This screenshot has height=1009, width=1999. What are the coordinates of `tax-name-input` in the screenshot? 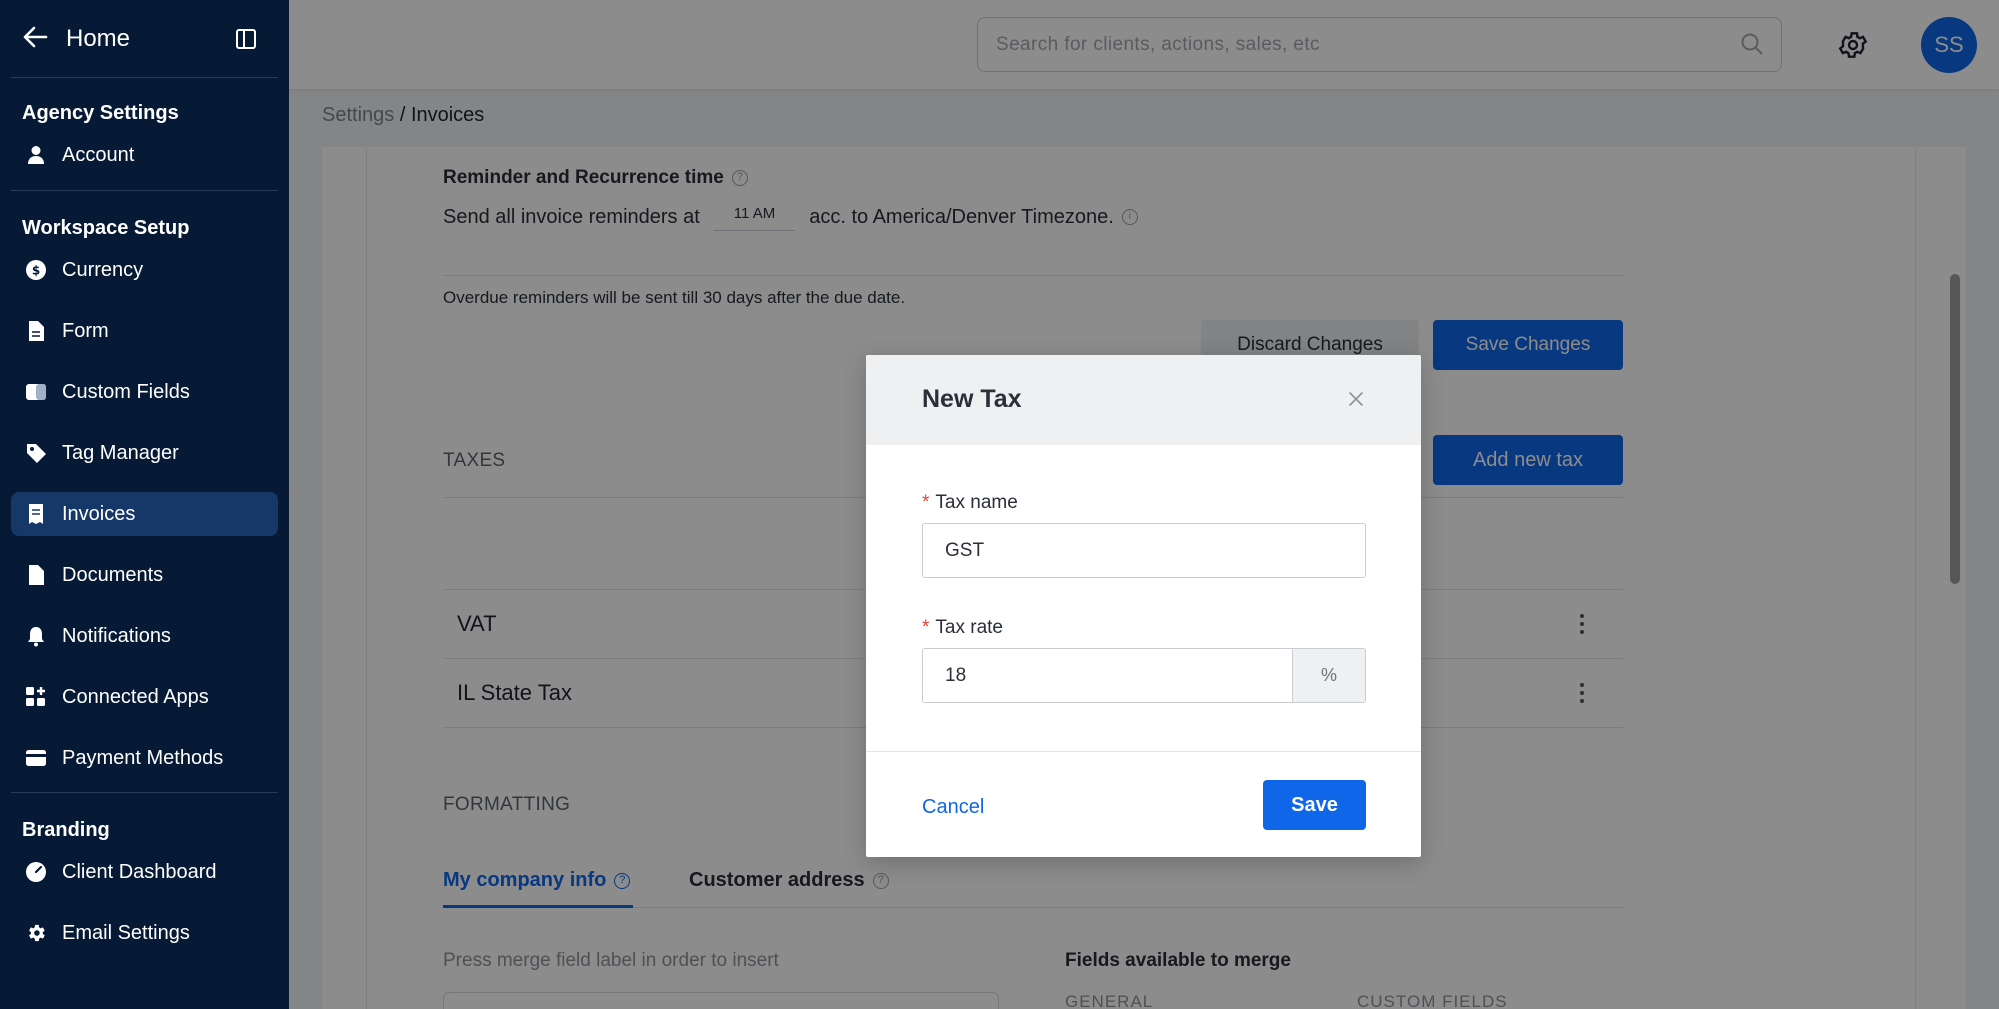 It's located at (1144, 550).